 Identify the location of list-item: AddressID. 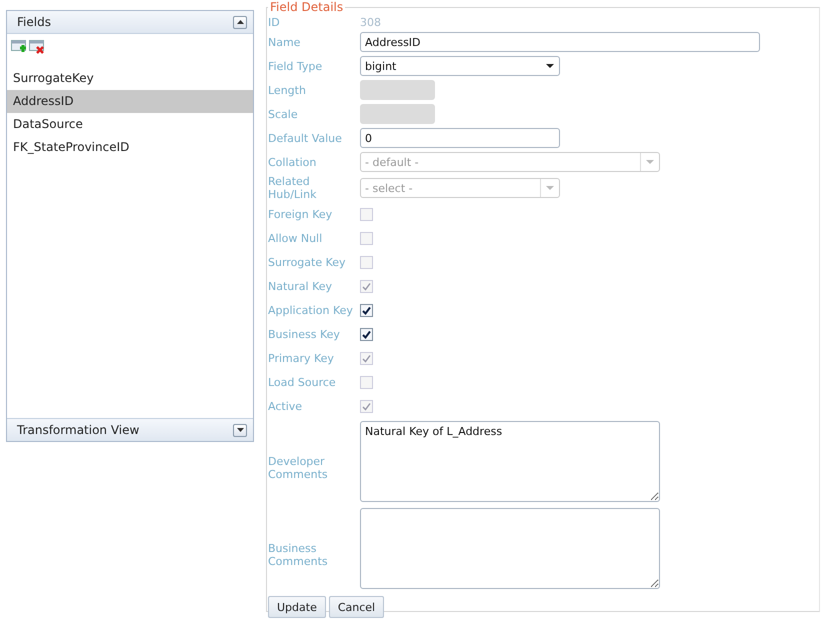
(130, 101).